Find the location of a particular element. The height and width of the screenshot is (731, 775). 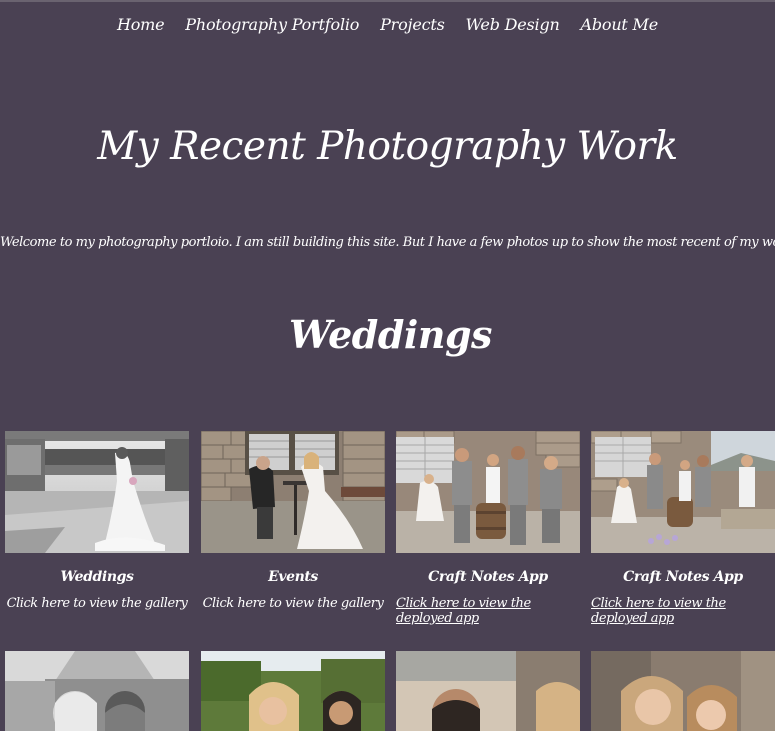

couple-garden-photo is located at coordinates (293, 691).